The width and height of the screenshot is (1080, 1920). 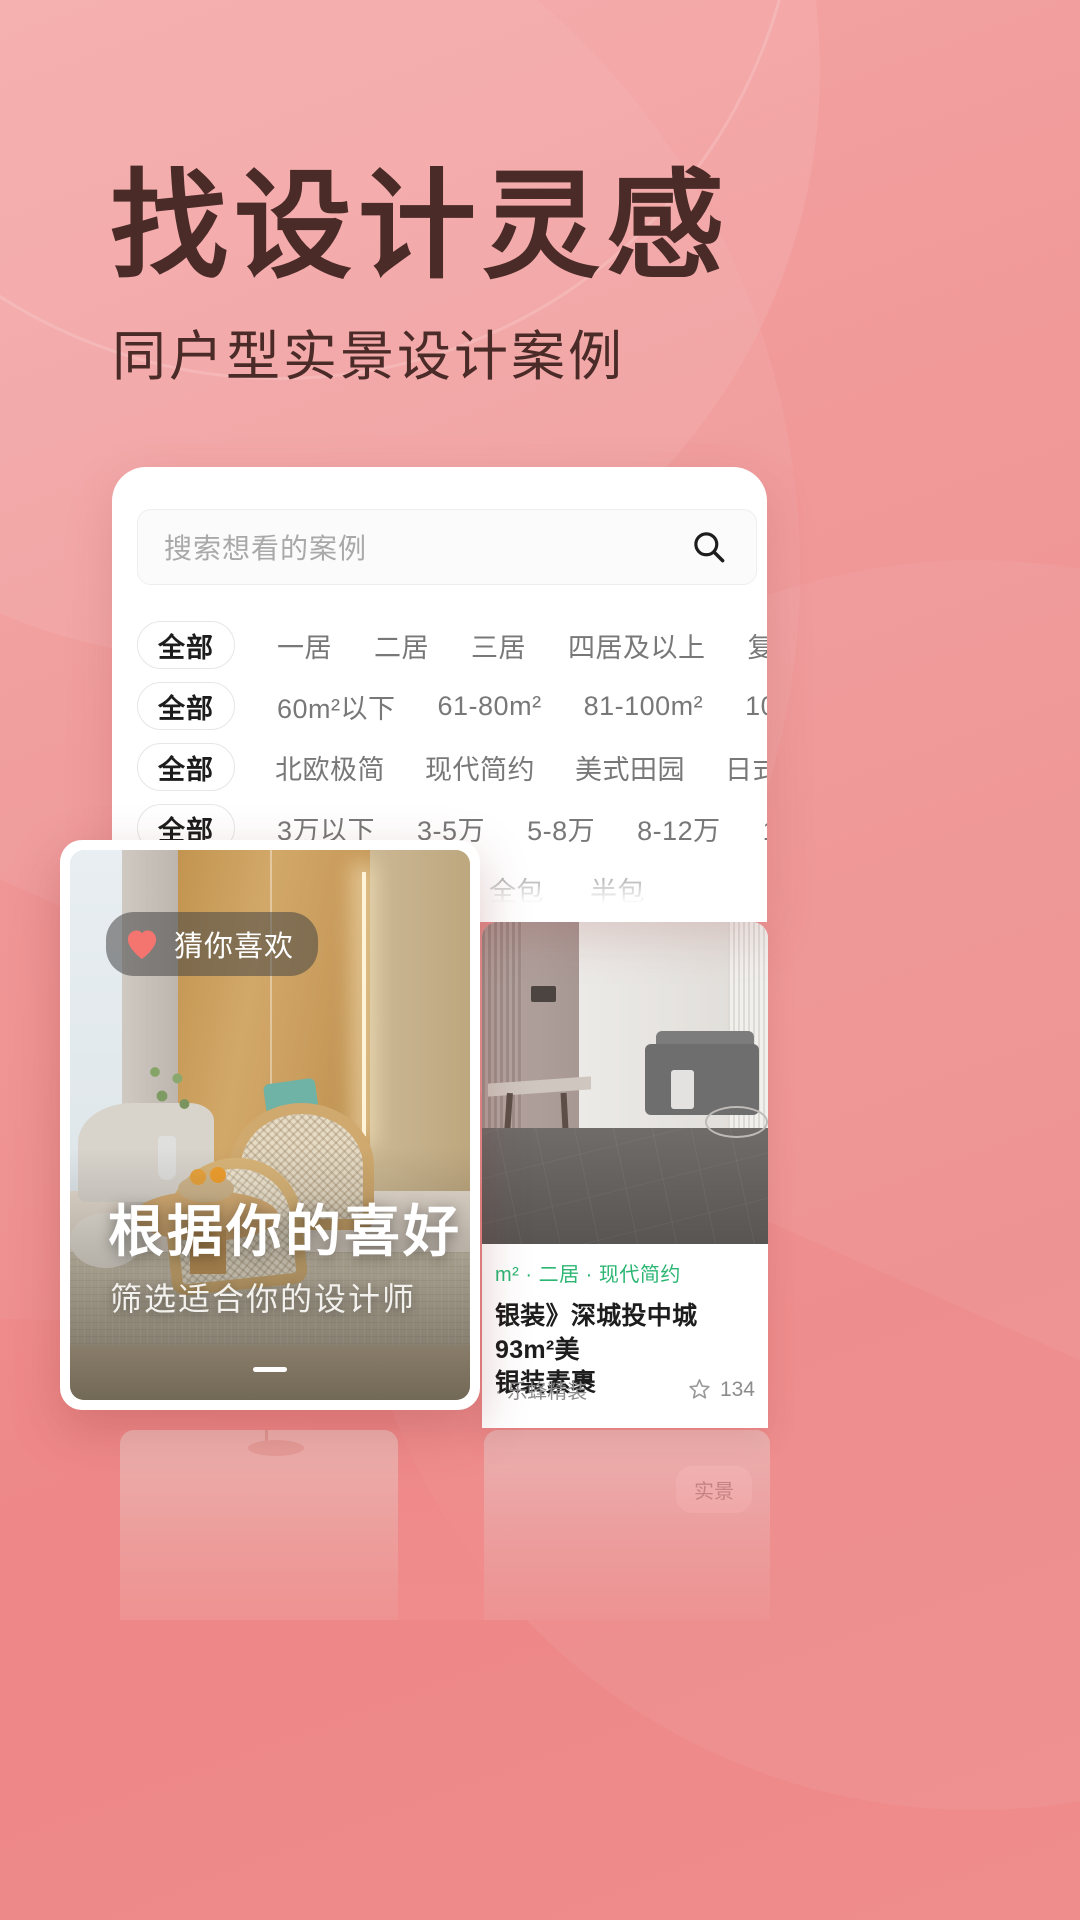 I want to click on heart-icon, so click(x=142, y=944).